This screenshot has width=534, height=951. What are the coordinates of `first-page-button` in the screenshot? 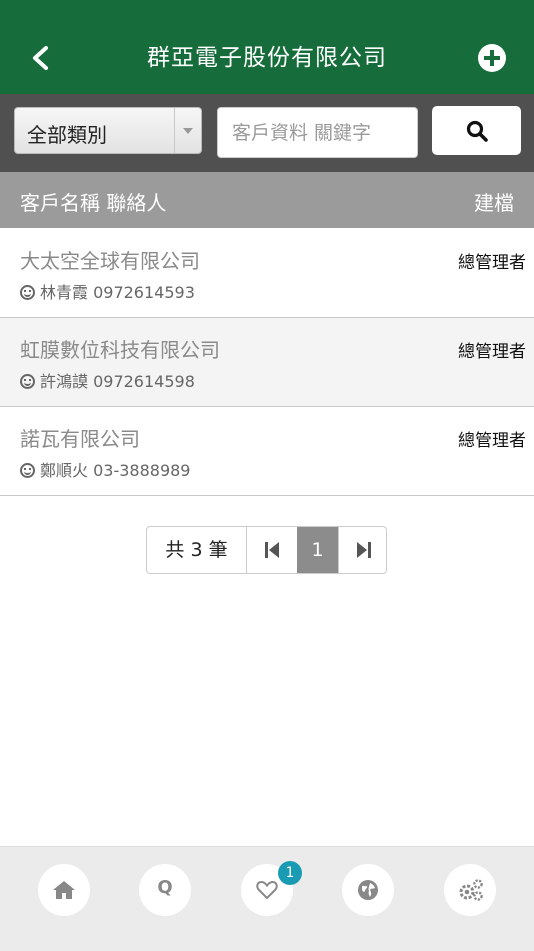 It's located at (272, 550).